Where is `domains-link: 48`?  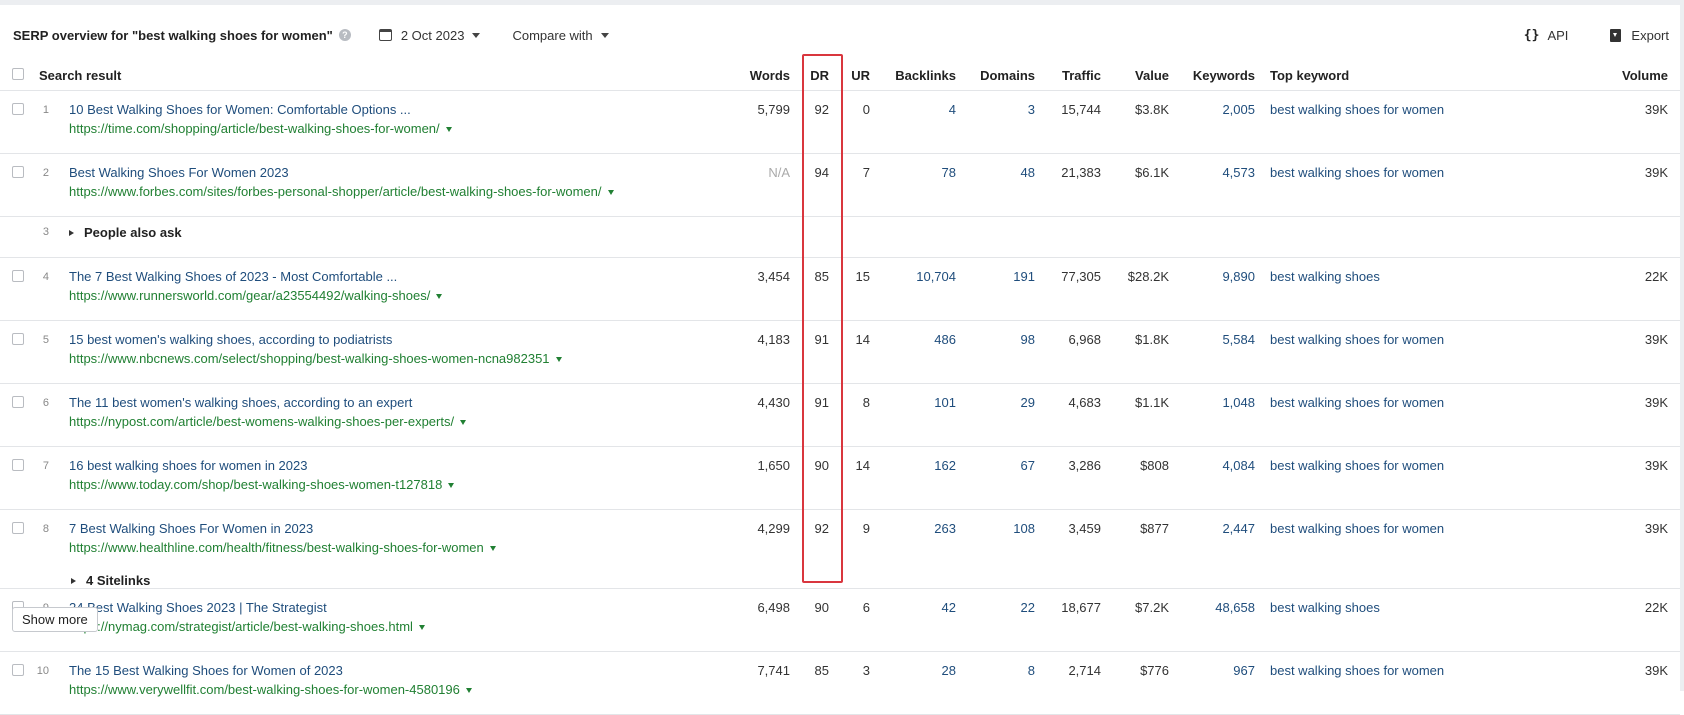 domains-link: 48 is located at coordinates (995, 185).